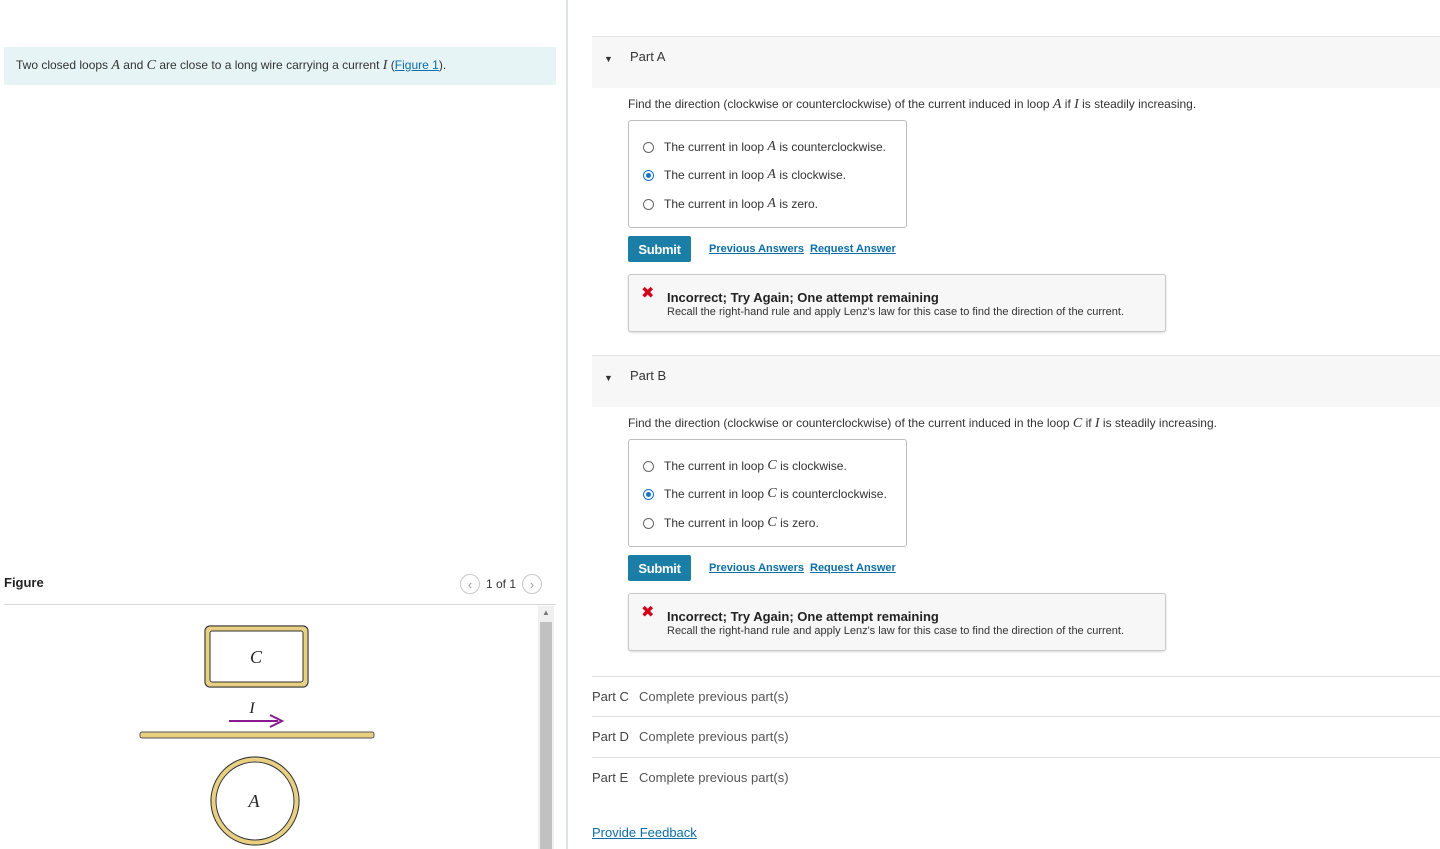 This screenshot has height=849, width=1440. What do you see at coordinates (442, 65) in the screenshot?
I see `paren-close: ).` at bounding box center [442, 65].